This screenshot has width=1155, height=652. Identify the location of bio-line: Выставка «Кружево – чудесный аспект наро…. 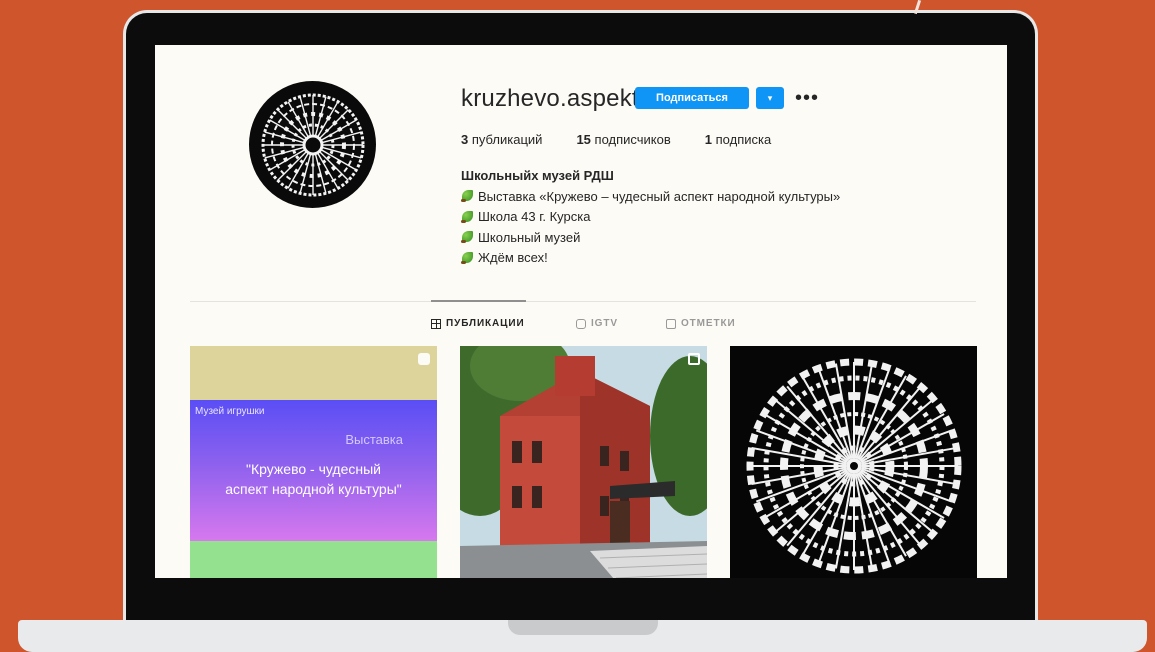
(650, 197).